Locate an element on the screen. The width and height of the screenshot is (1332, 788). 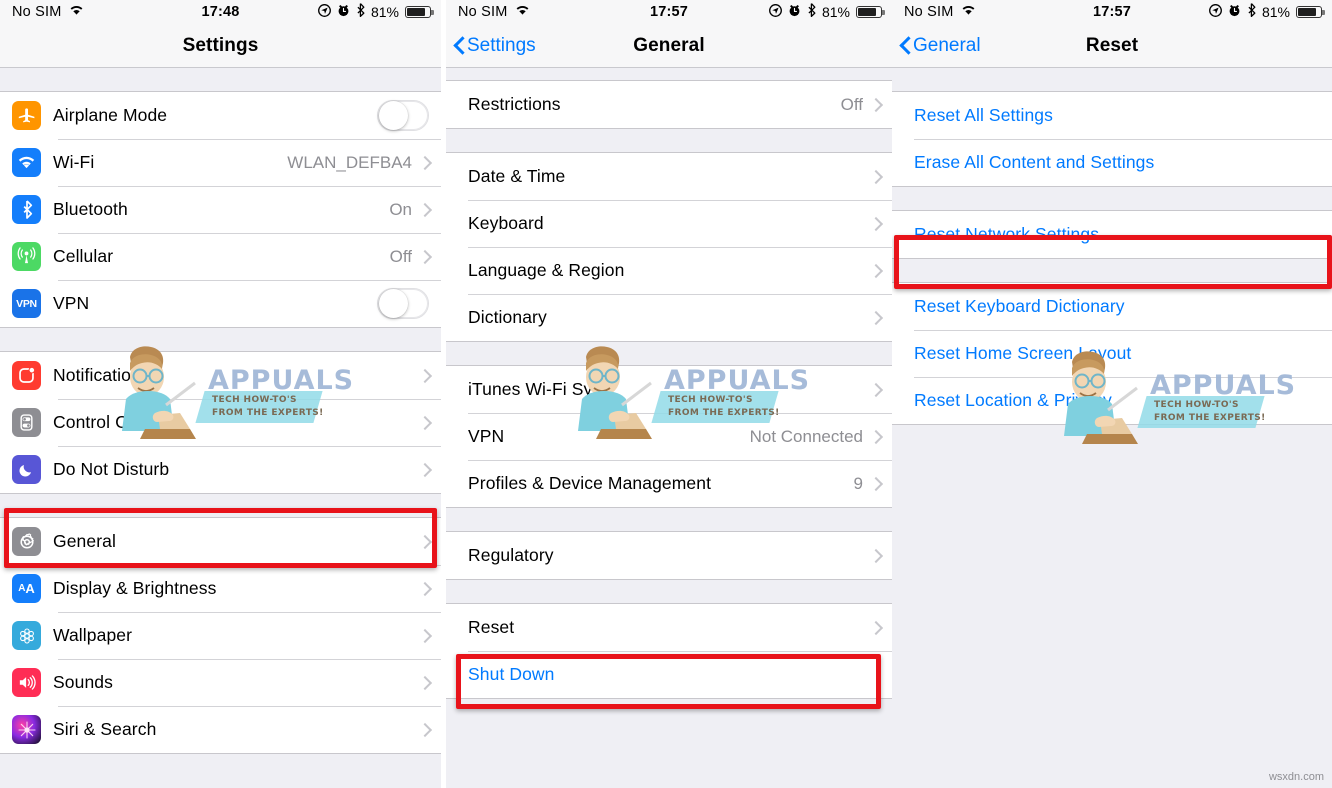
row-erase-all-content-and-settings: Erase All Content and Settings is located at coordinates (1112, 162).